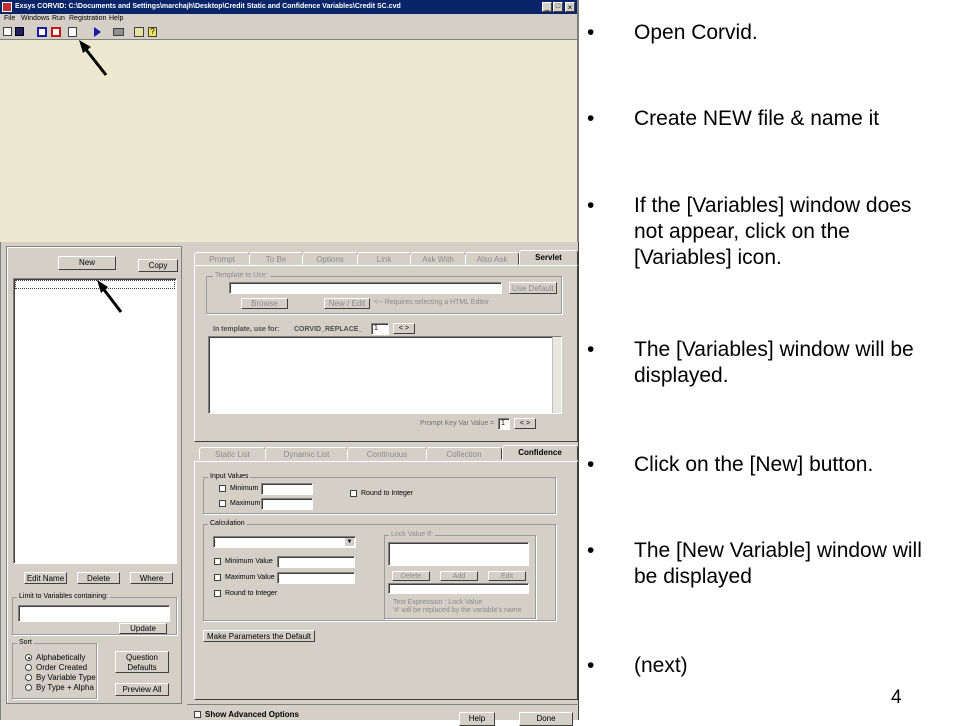  I want to click on sort-option-variable-type: By Variable Type, so click(60, 678).